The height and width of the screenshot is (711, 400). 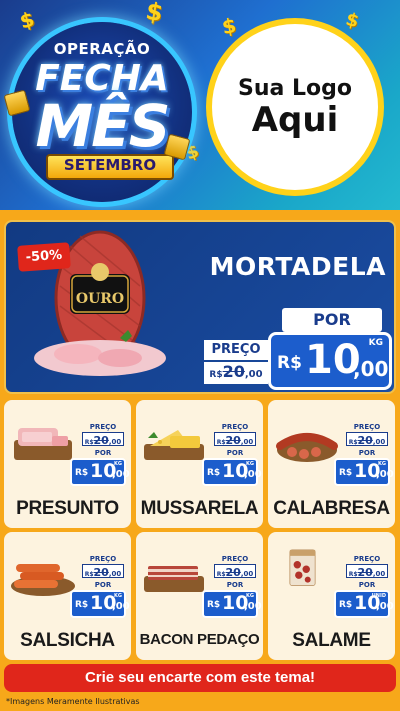 I want to click on product-name: SALAME, so click(x=331, y=640).